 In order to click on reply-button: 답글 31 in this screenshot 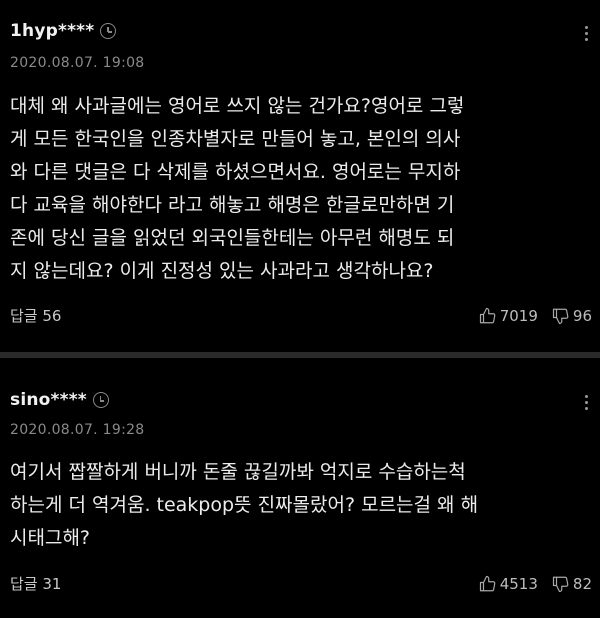, I will do `click(35, 583)`.